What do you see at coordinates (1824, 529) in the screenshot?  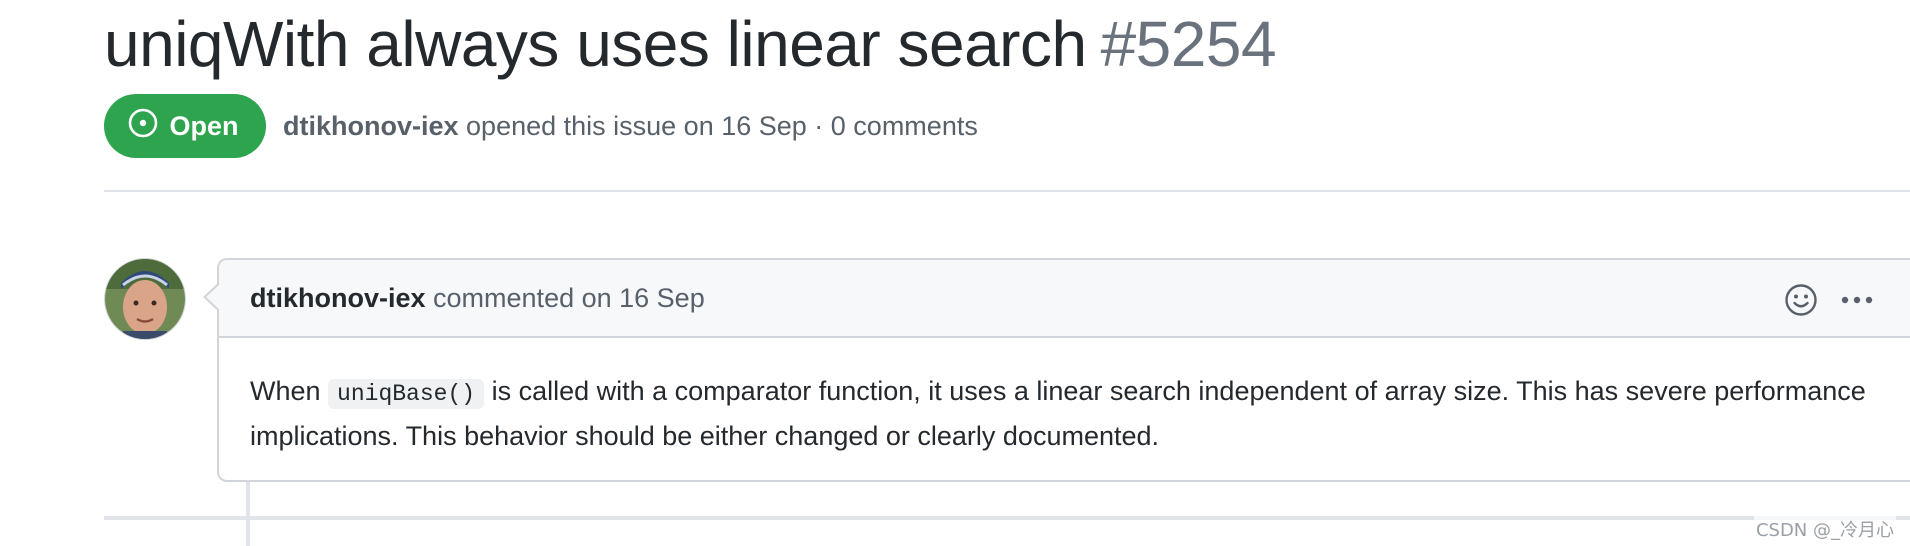 I see `watermark: CSDN @_冷月心` at bounding box center [1824, 529].